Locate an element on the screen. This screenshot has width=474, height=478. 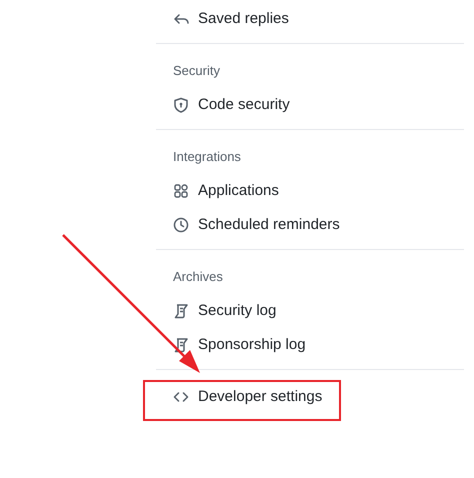
nav-item: Security log is located at coordinates (220, 311).